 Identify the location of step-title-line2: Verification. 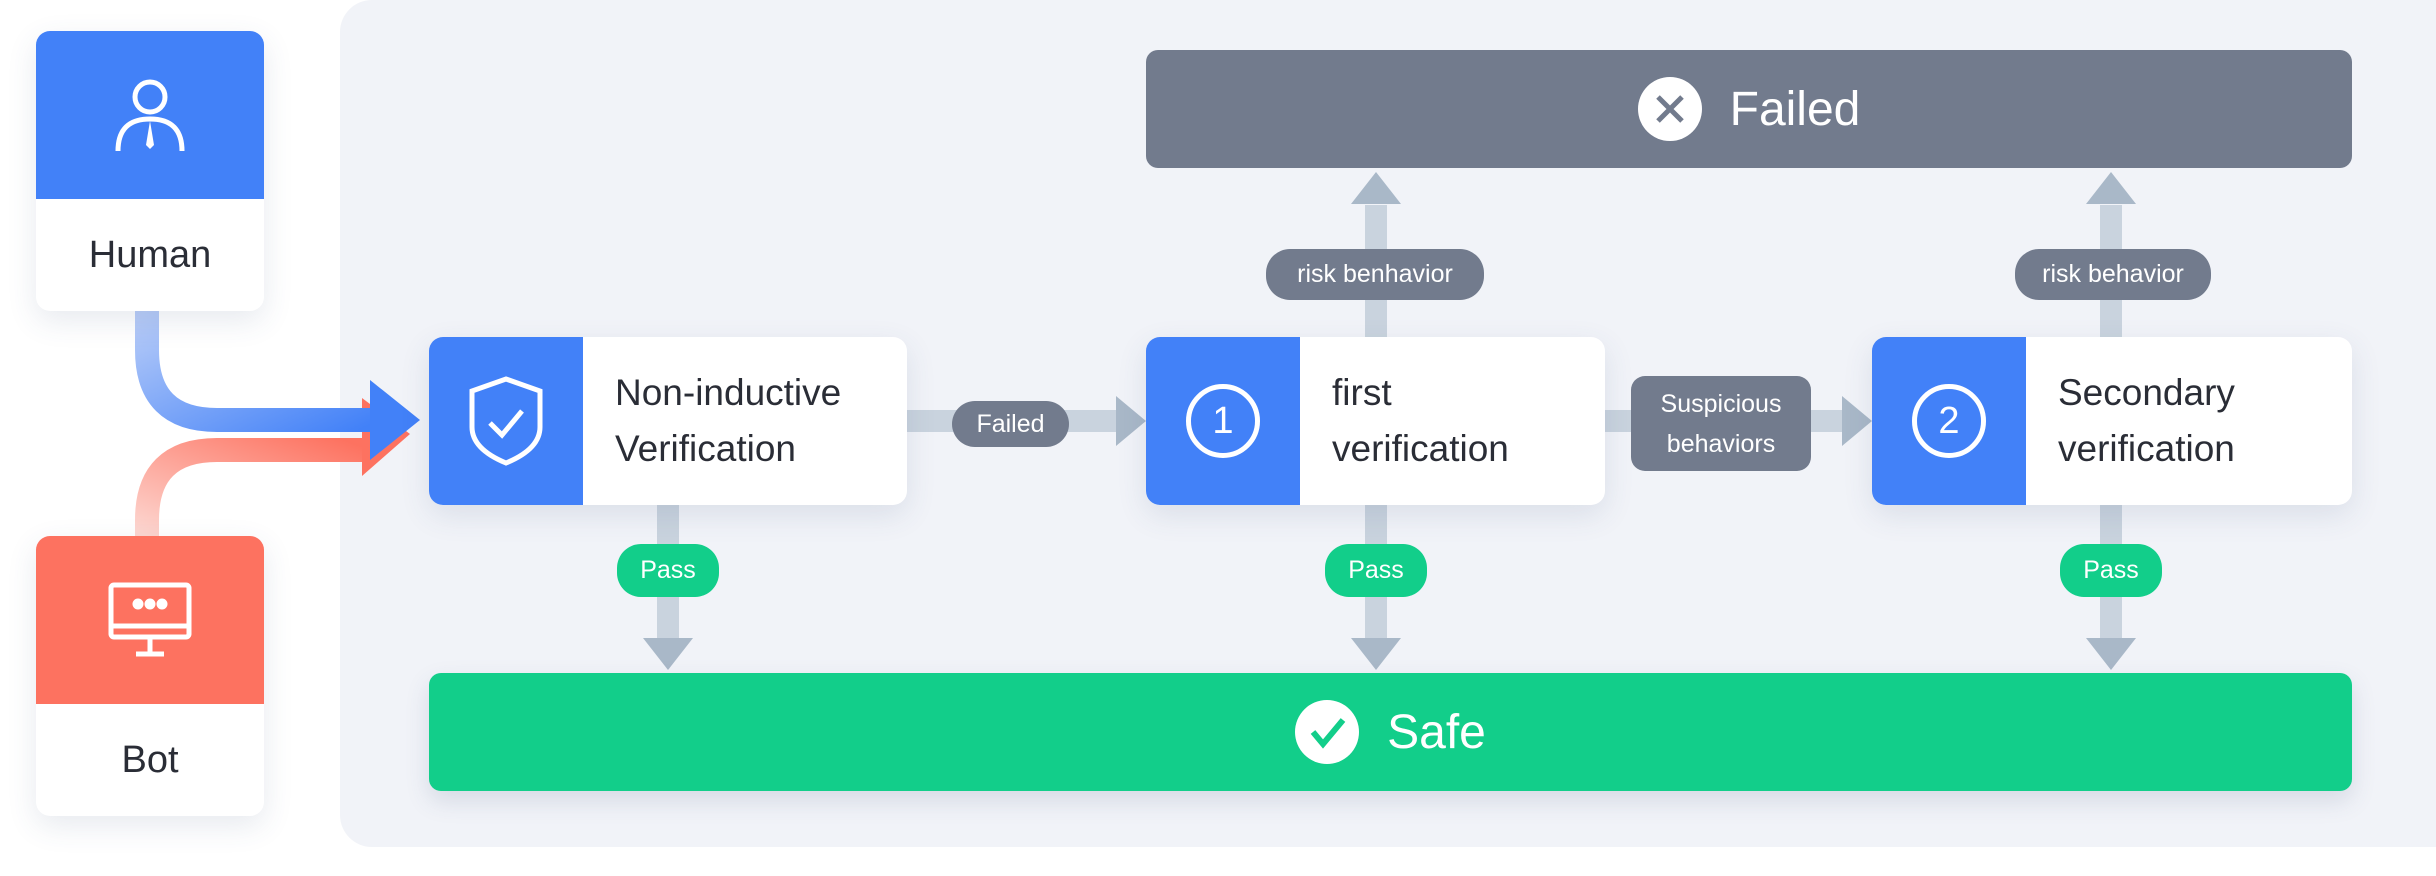
(705, 448).